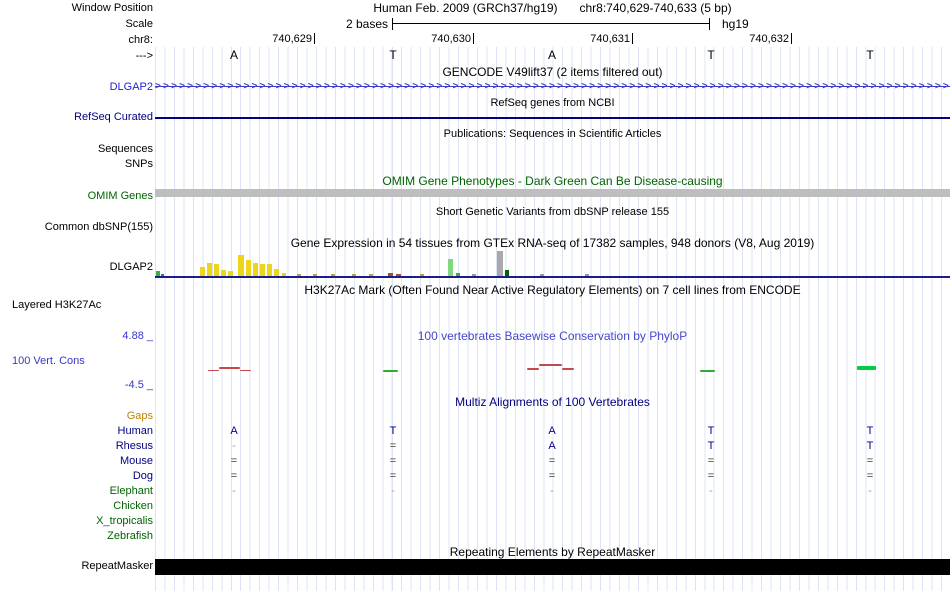 This screenshot has width=950, height=591. Describe the element at coordinates (76, 149) in the screenshot. I see `track-label-sequences: Sequences` at that location.